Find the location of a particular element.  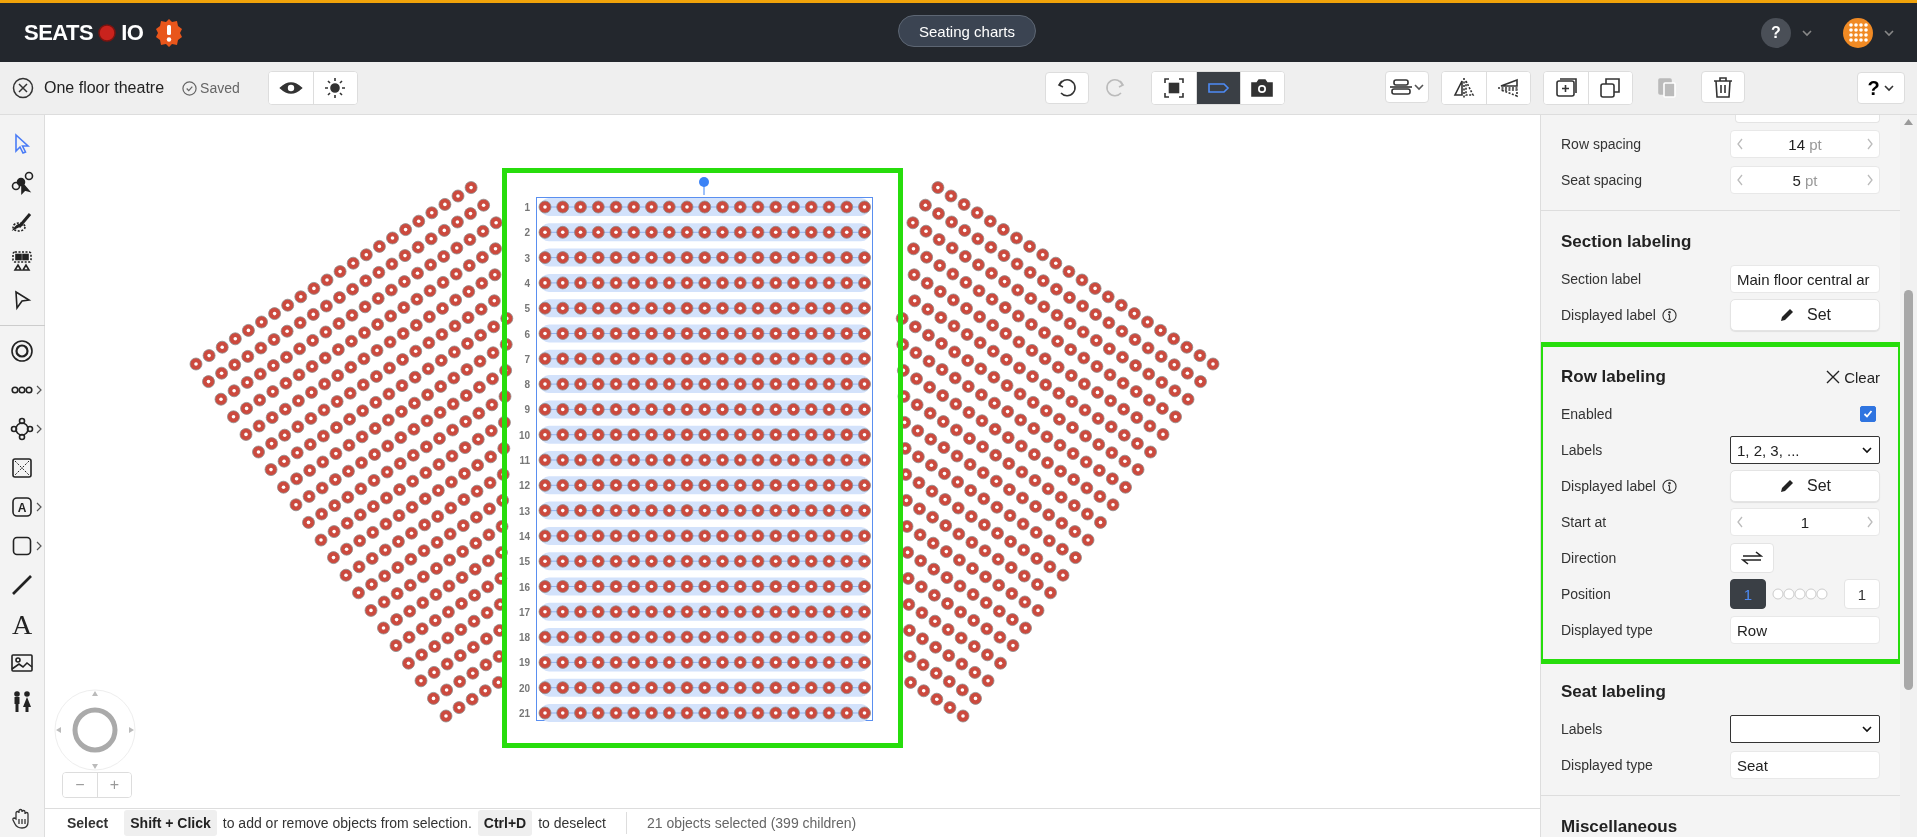

direction-button is located at coordinates (1752, 558).